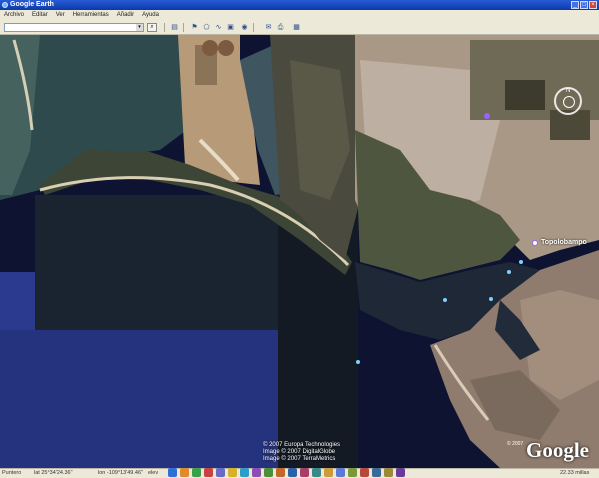  Describe the element at coordinates (299, 5) in the screenshot. I see `title-bar: Google Earth _ □ ×` at that location.